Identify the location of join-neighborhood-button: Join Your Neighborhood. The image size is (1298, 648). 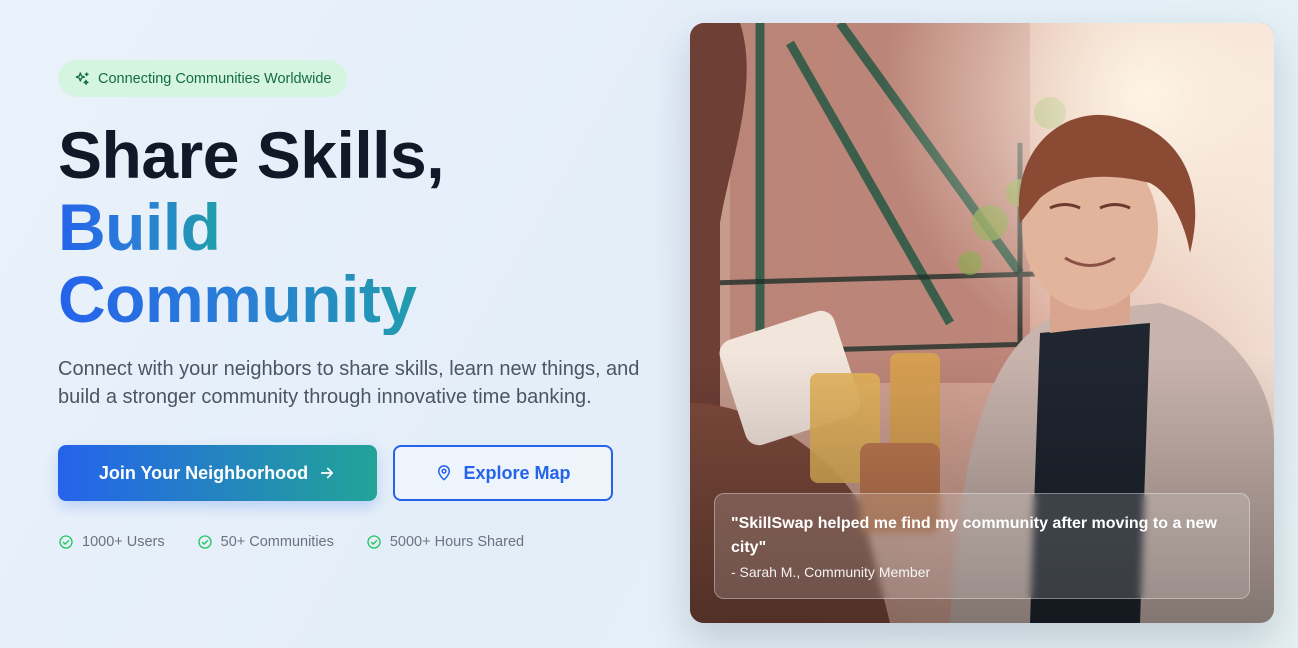
(217, 473).